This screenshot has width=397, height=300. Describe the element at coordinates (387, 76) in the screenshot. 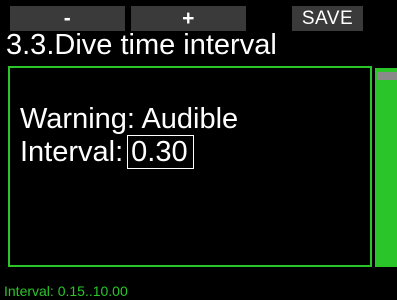

I see `scrollbar-thumb` at that location.